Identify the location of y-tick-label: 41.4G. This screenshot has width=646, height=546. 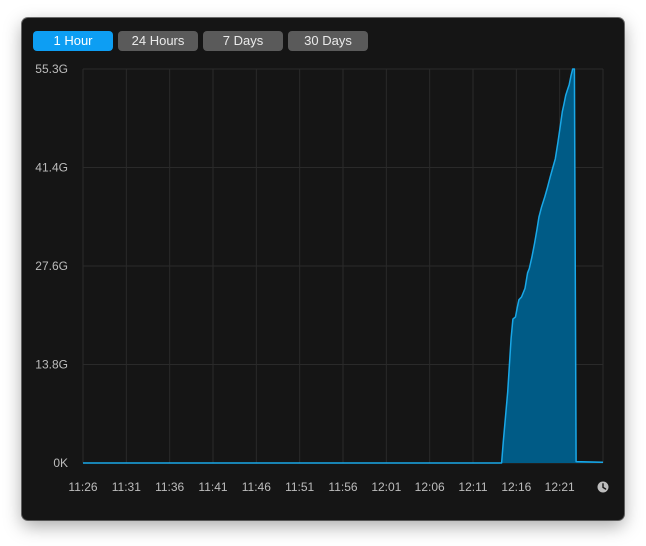
(51, 168).